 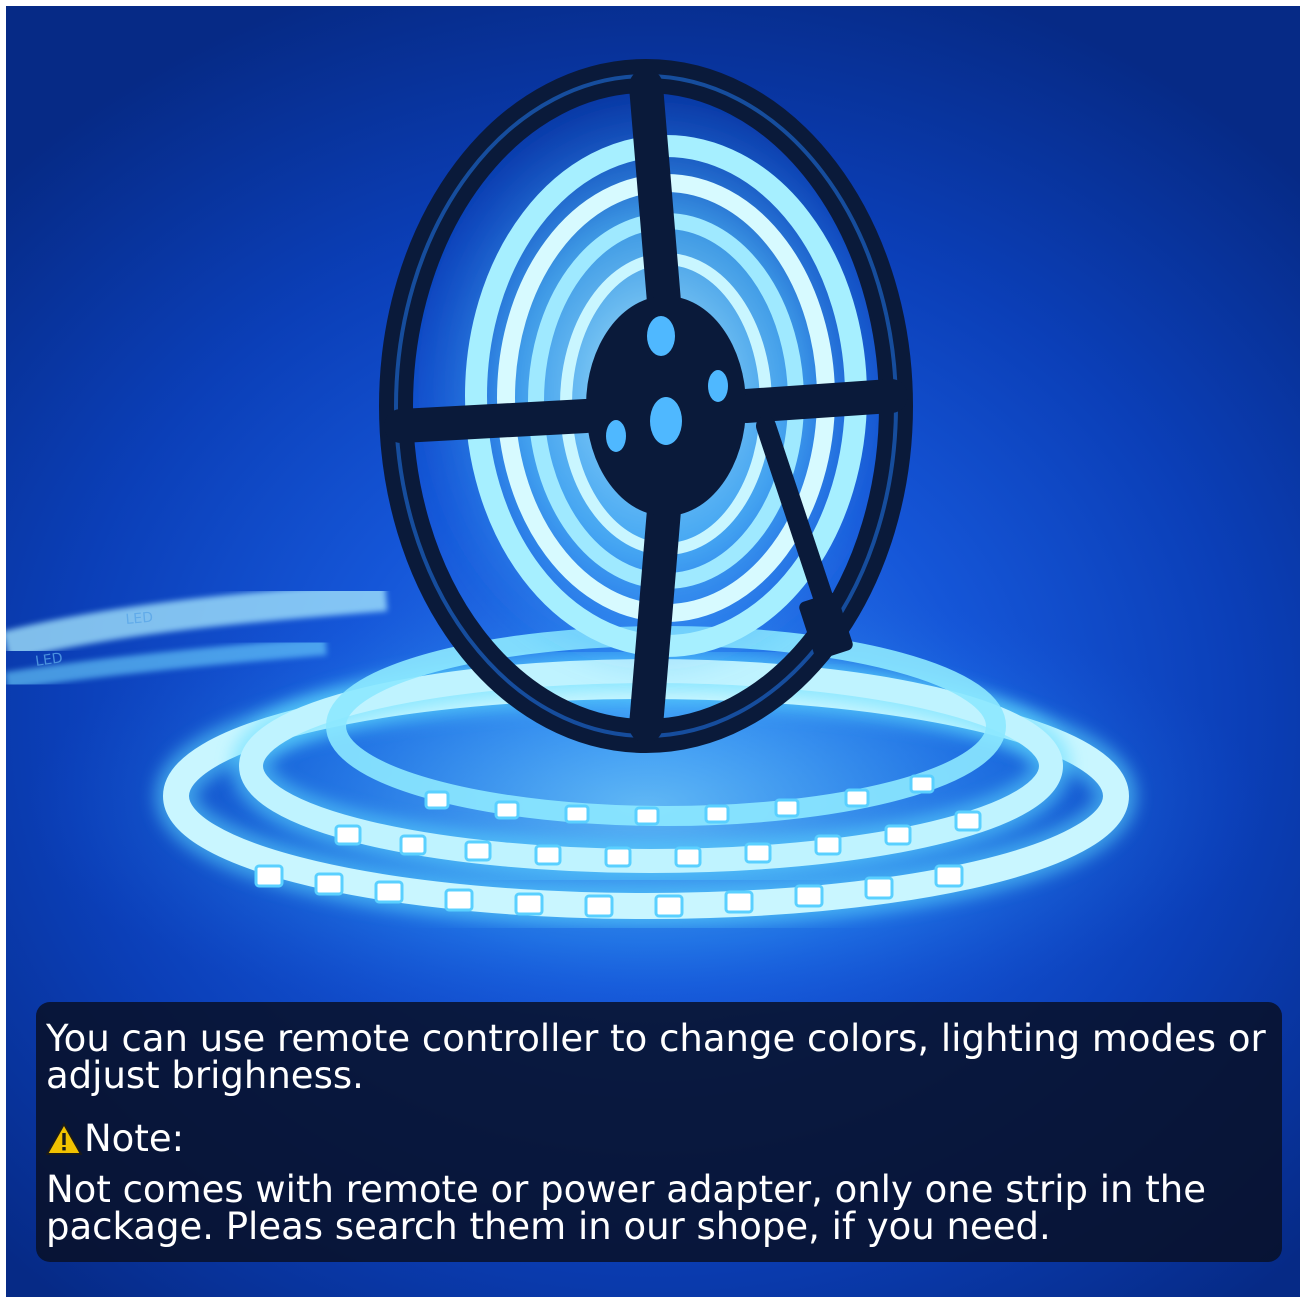 What do you see at coordinates (658, 1138) in the screenshot?
I see `note-heading: Note:` at bounding box center [658, 1138].